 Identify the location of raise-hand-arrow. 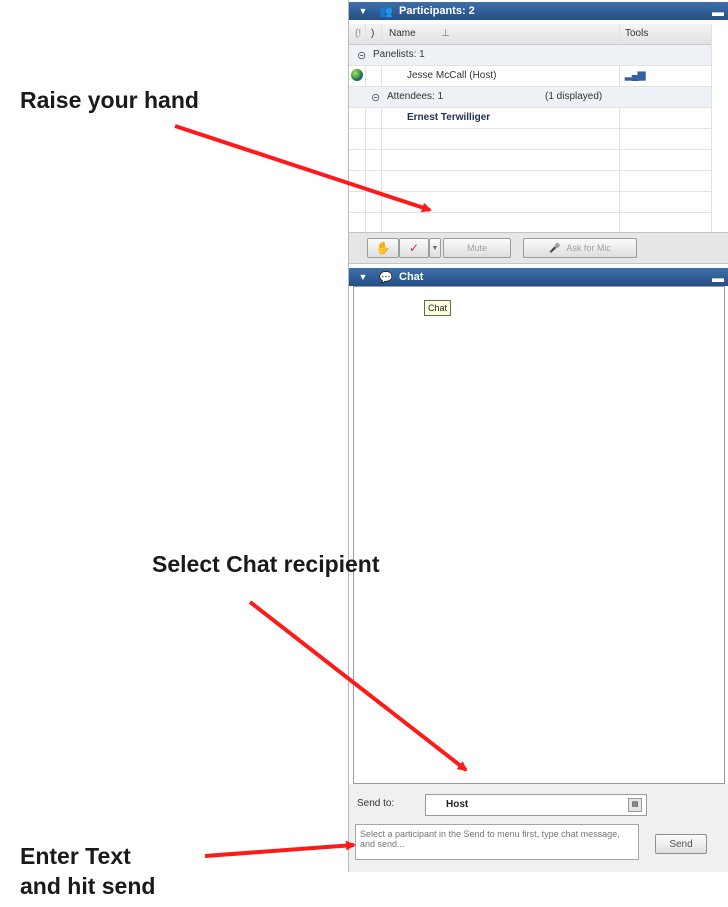
(303, 168).